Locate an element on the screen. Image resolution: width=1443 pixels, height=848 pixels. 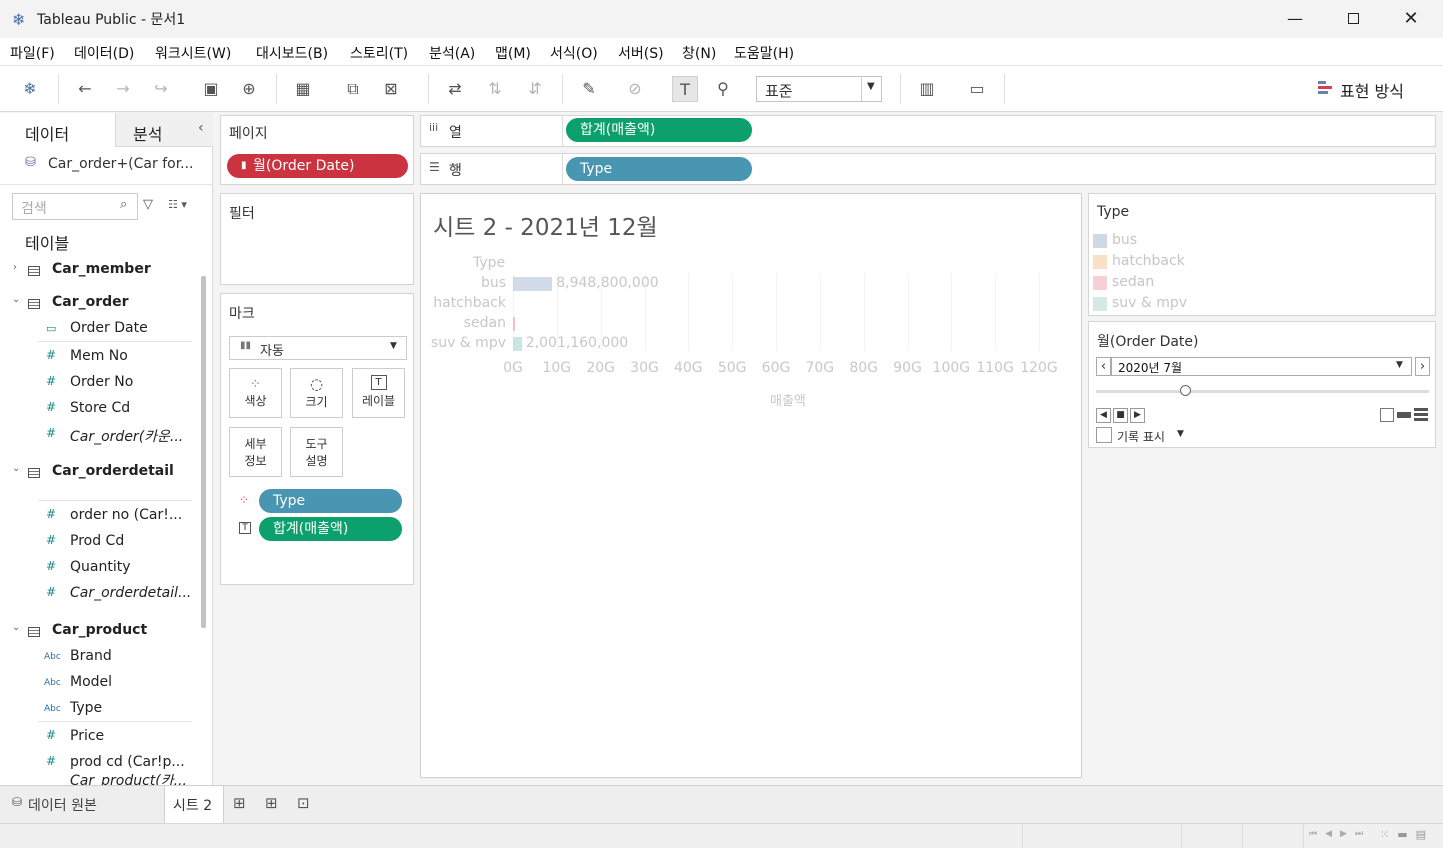
menu-story: 스토리(T) is located at coordinates (379, 53).